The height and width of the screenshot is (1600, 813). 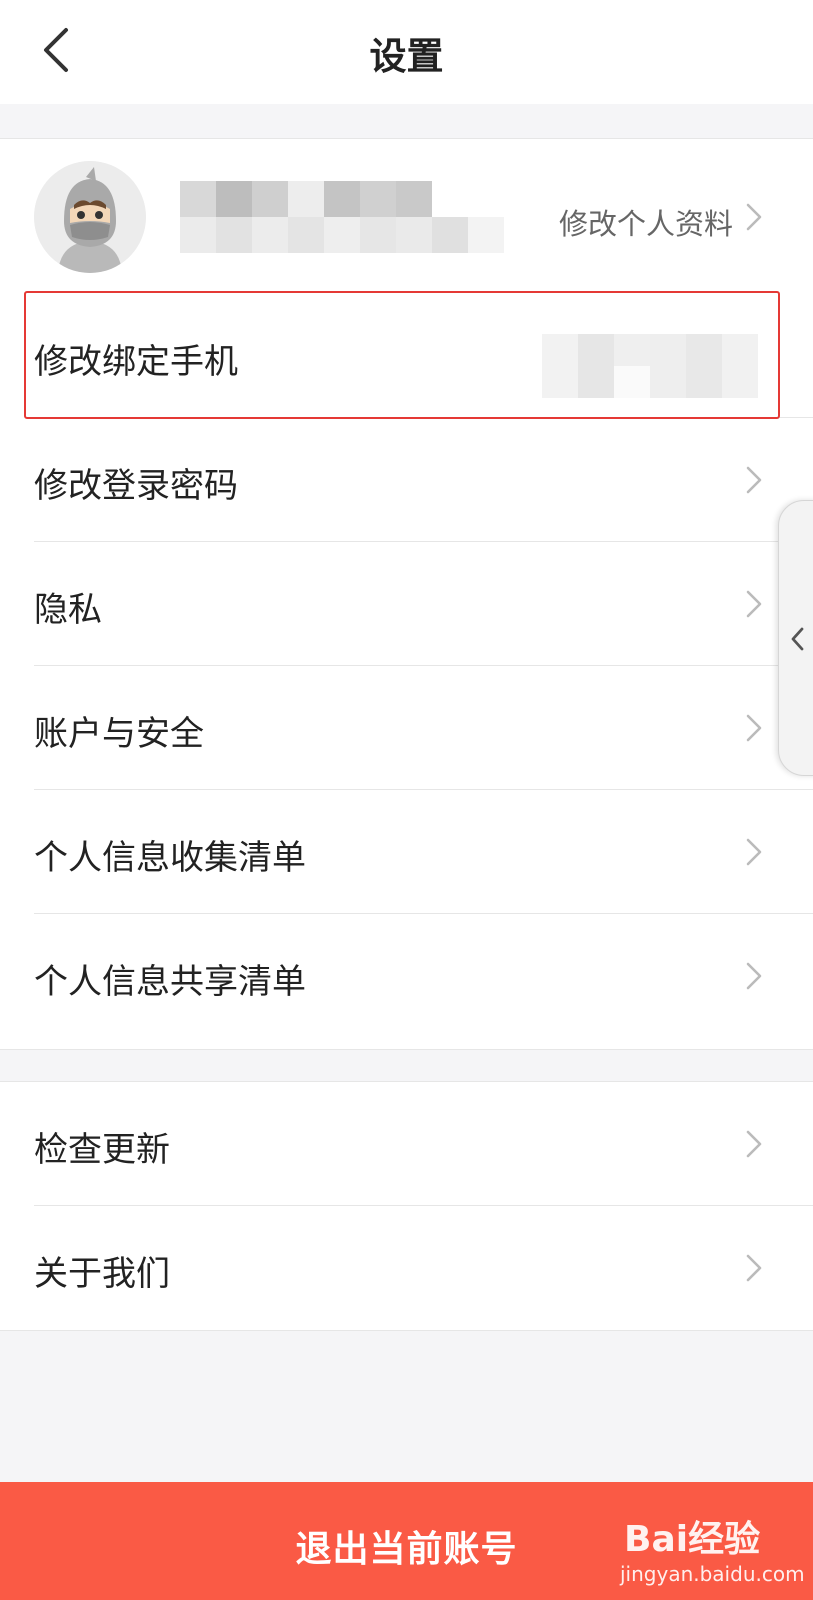 What do you see at coordinates (102, 1150) in the screenshot?
I see `menu-item-label: 检查更新` at bounding box center [102, 1150].